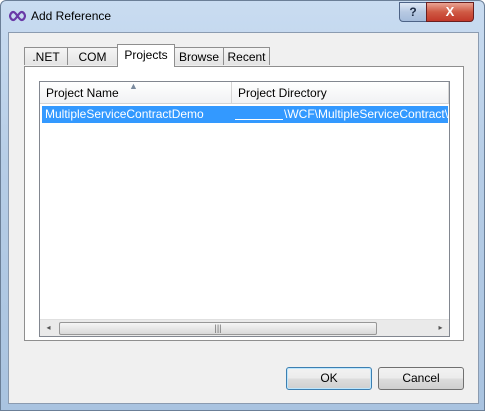 This screenshot has height=411, width=485. I want to click on tab-label: Projects, so click(146, 55).